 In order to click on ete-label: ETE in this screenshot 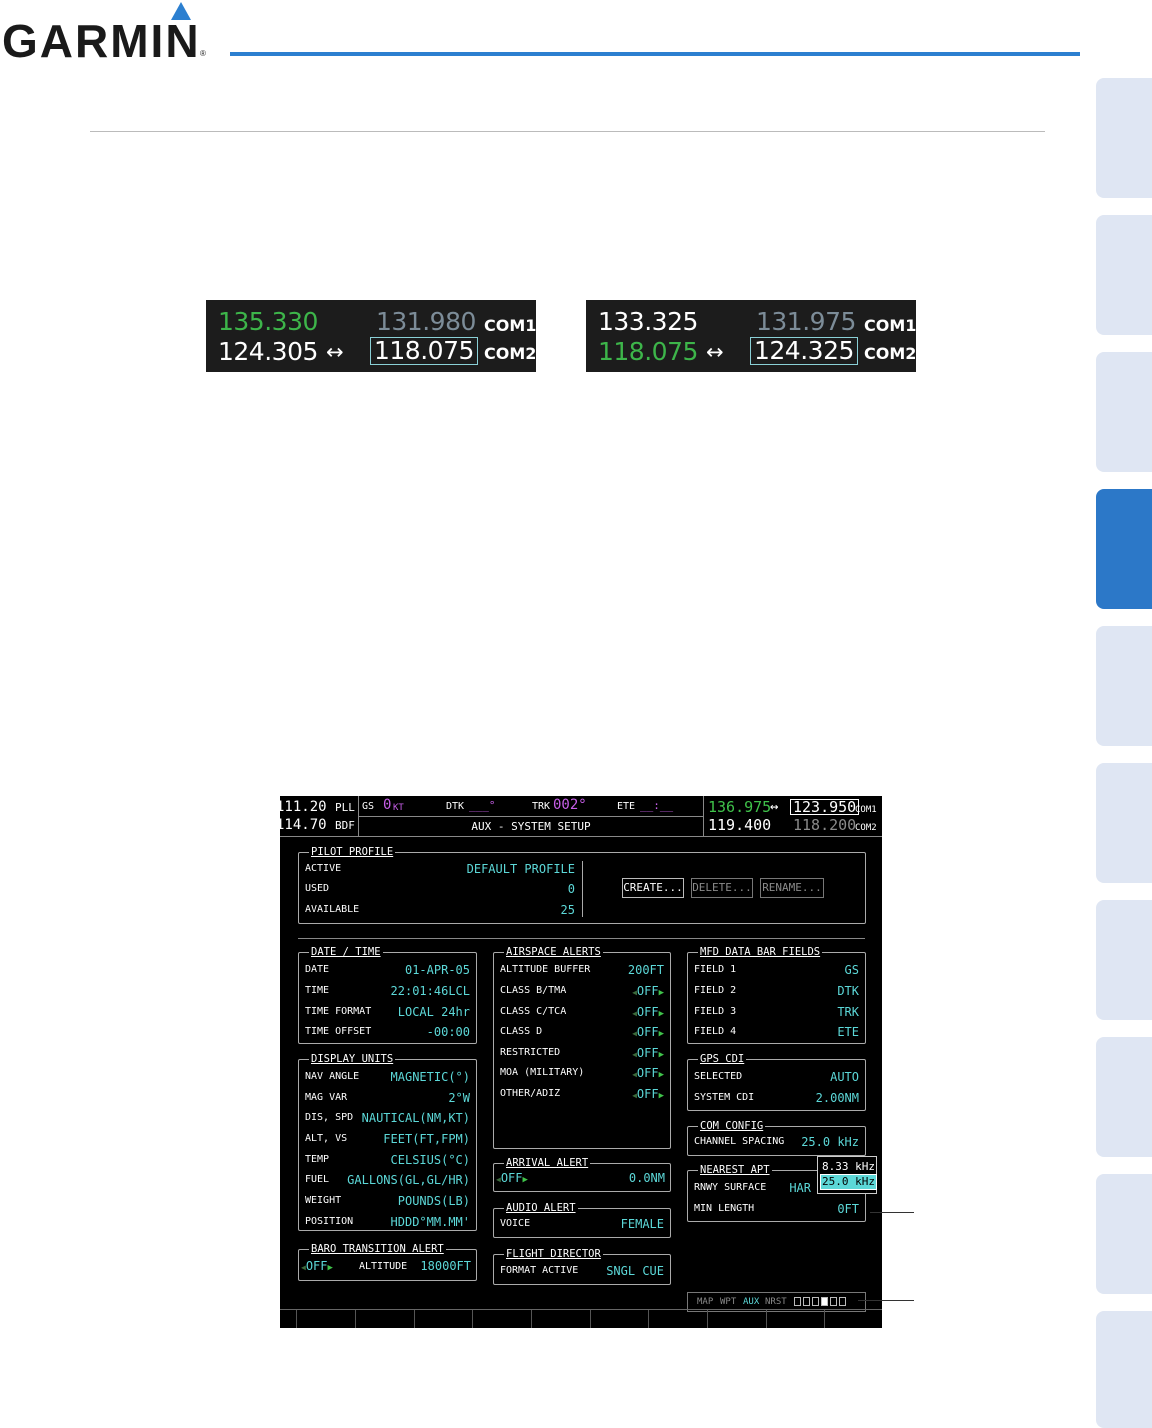, I will do `click(626, 806)`.